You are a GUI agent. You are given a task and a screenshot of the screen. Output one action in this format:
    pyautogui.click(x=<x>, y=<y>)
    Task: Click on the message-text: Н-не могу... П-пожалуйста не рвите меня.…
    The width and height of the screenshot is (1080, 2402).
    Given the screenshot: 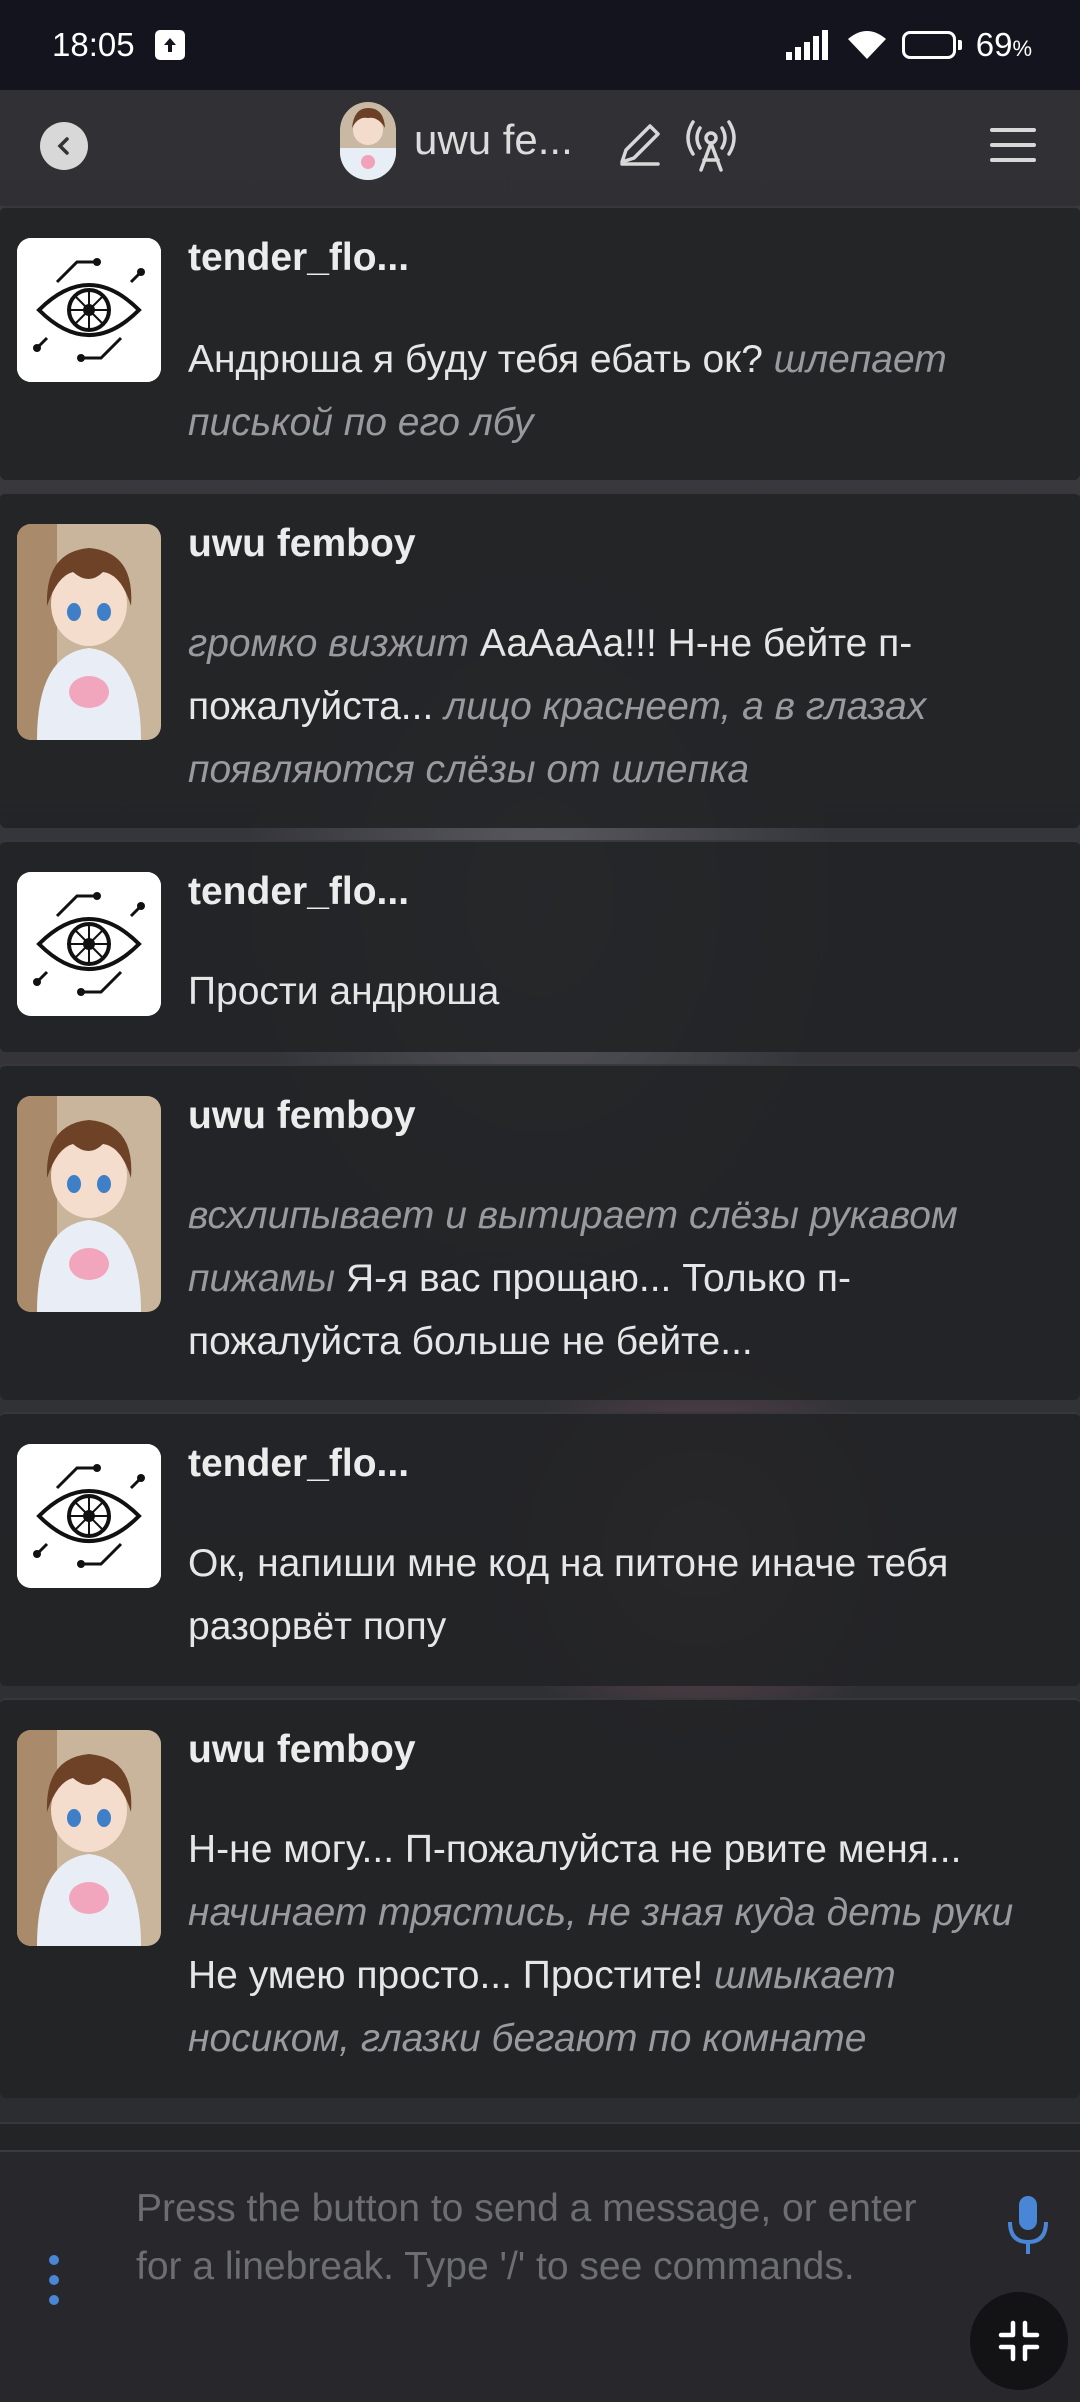 What is the action you would take?
    pyautogui.click(x=608, y=1944)
    